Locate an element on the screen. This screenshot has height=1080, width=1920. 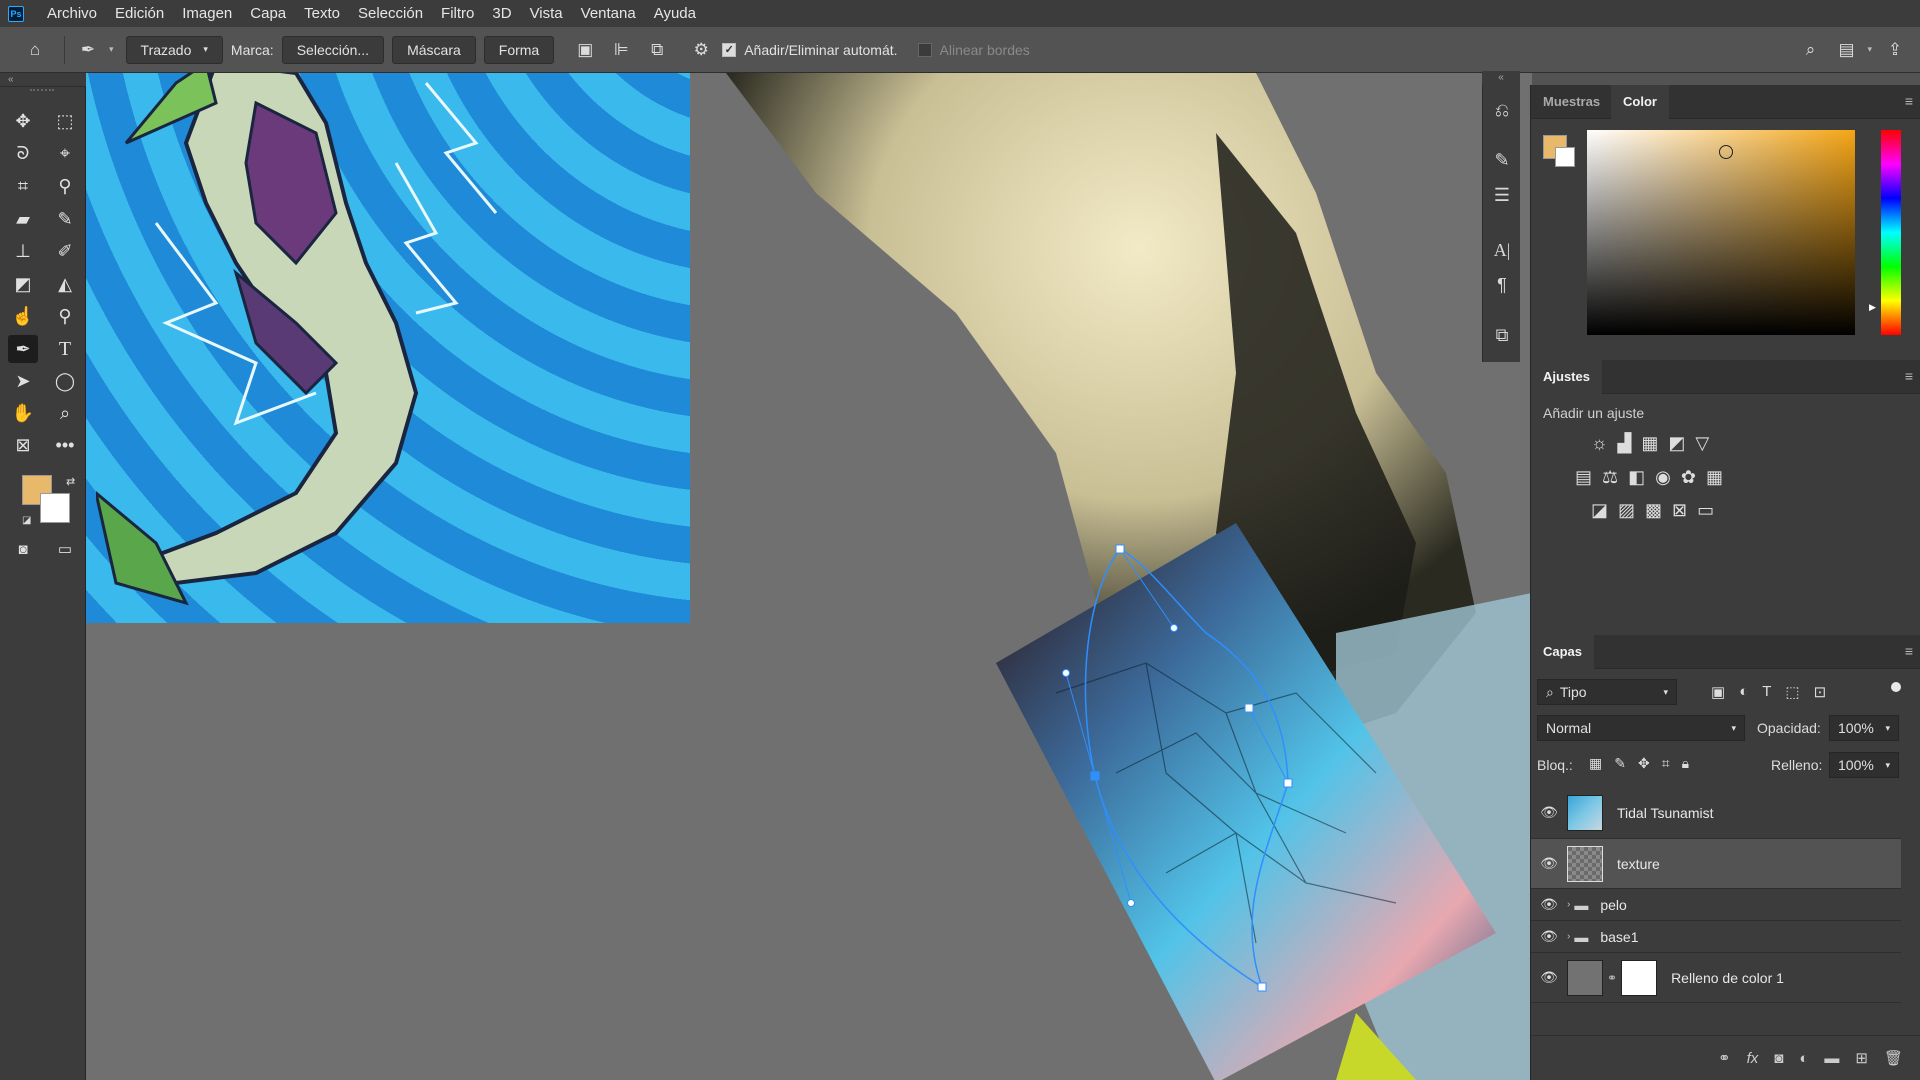
menu-texto: Texto is located at coordinates (322, 13).